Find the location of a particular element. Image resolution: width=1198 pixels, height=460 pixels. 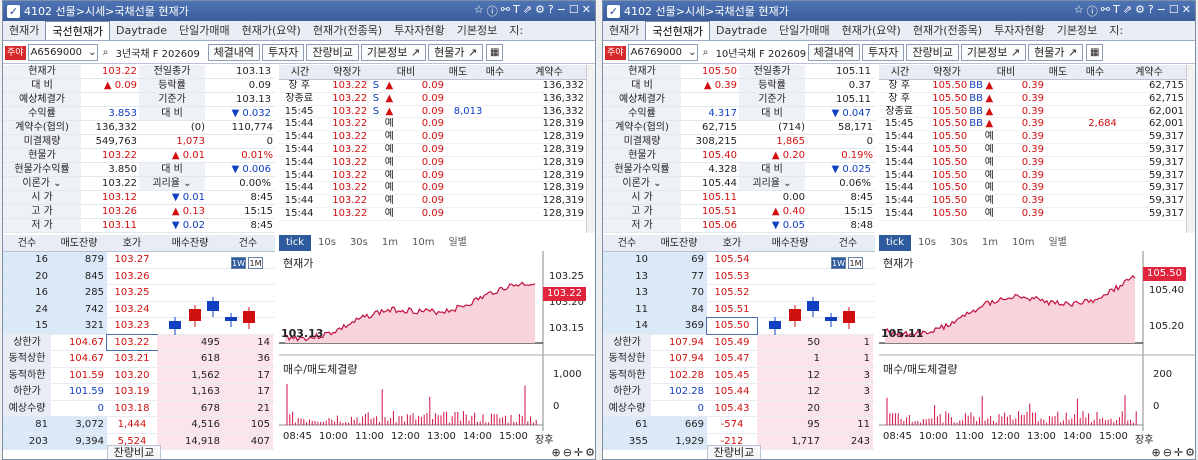

trade-row: 15:45 105.50 BB ▲ 0.39 2,684 62,001 is located at coordinates (1032, 125).